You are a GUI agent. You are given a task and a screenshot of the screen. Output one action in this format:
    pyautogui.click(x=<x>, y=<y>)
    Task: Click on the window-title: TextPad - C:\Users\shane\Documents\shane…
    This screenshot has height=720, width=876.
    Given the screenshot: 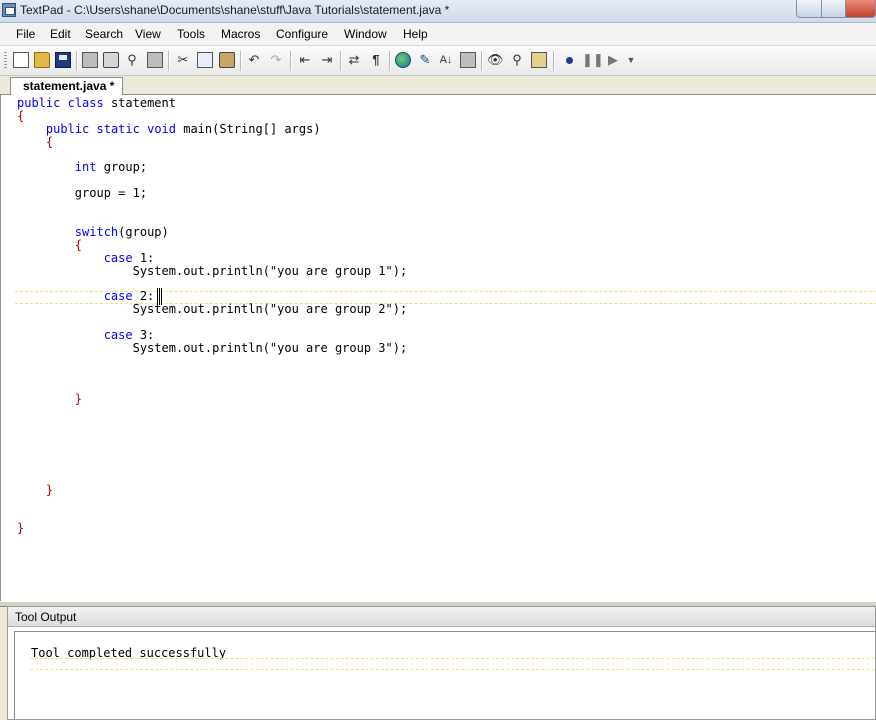 What is the action you would take?
    pyautogui.click(x=235, y=10)
    